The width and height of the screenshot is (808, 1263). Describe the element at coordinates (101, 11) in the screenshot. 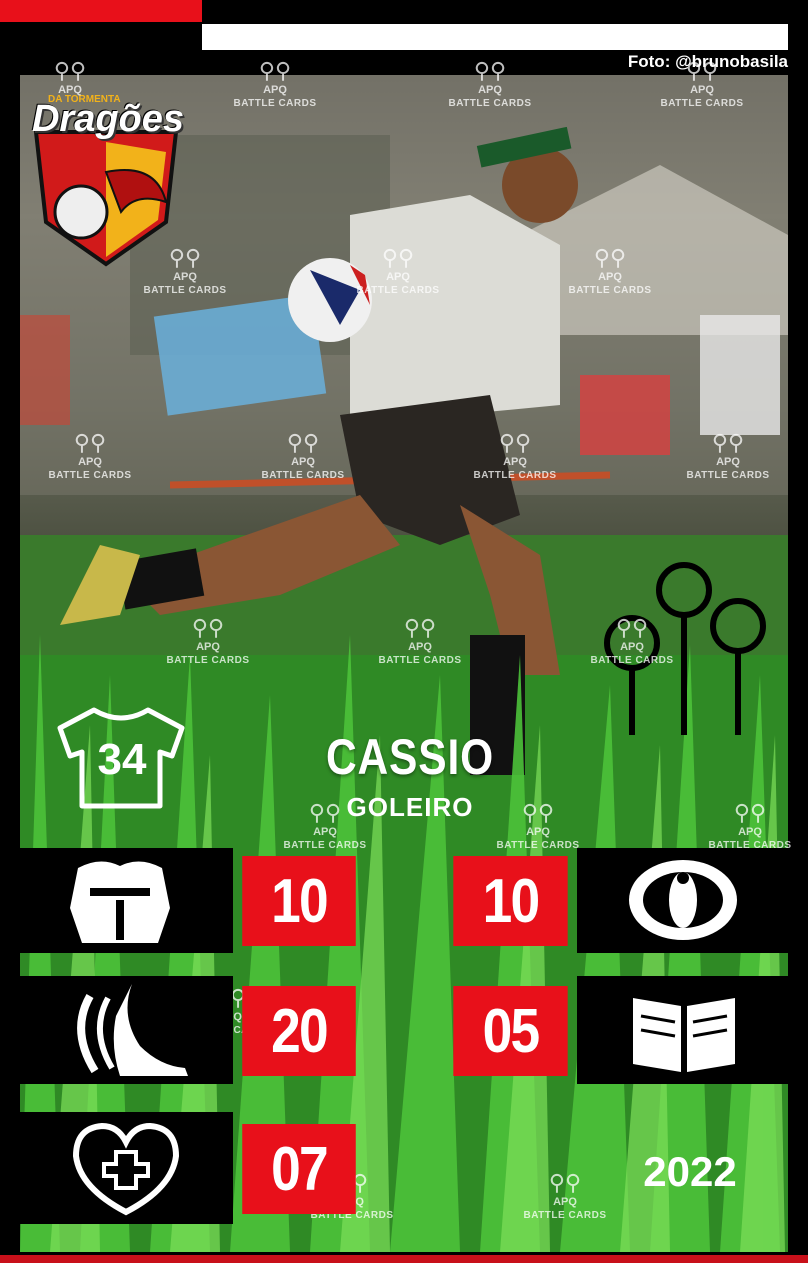

I see `top-red-bar` at that location.